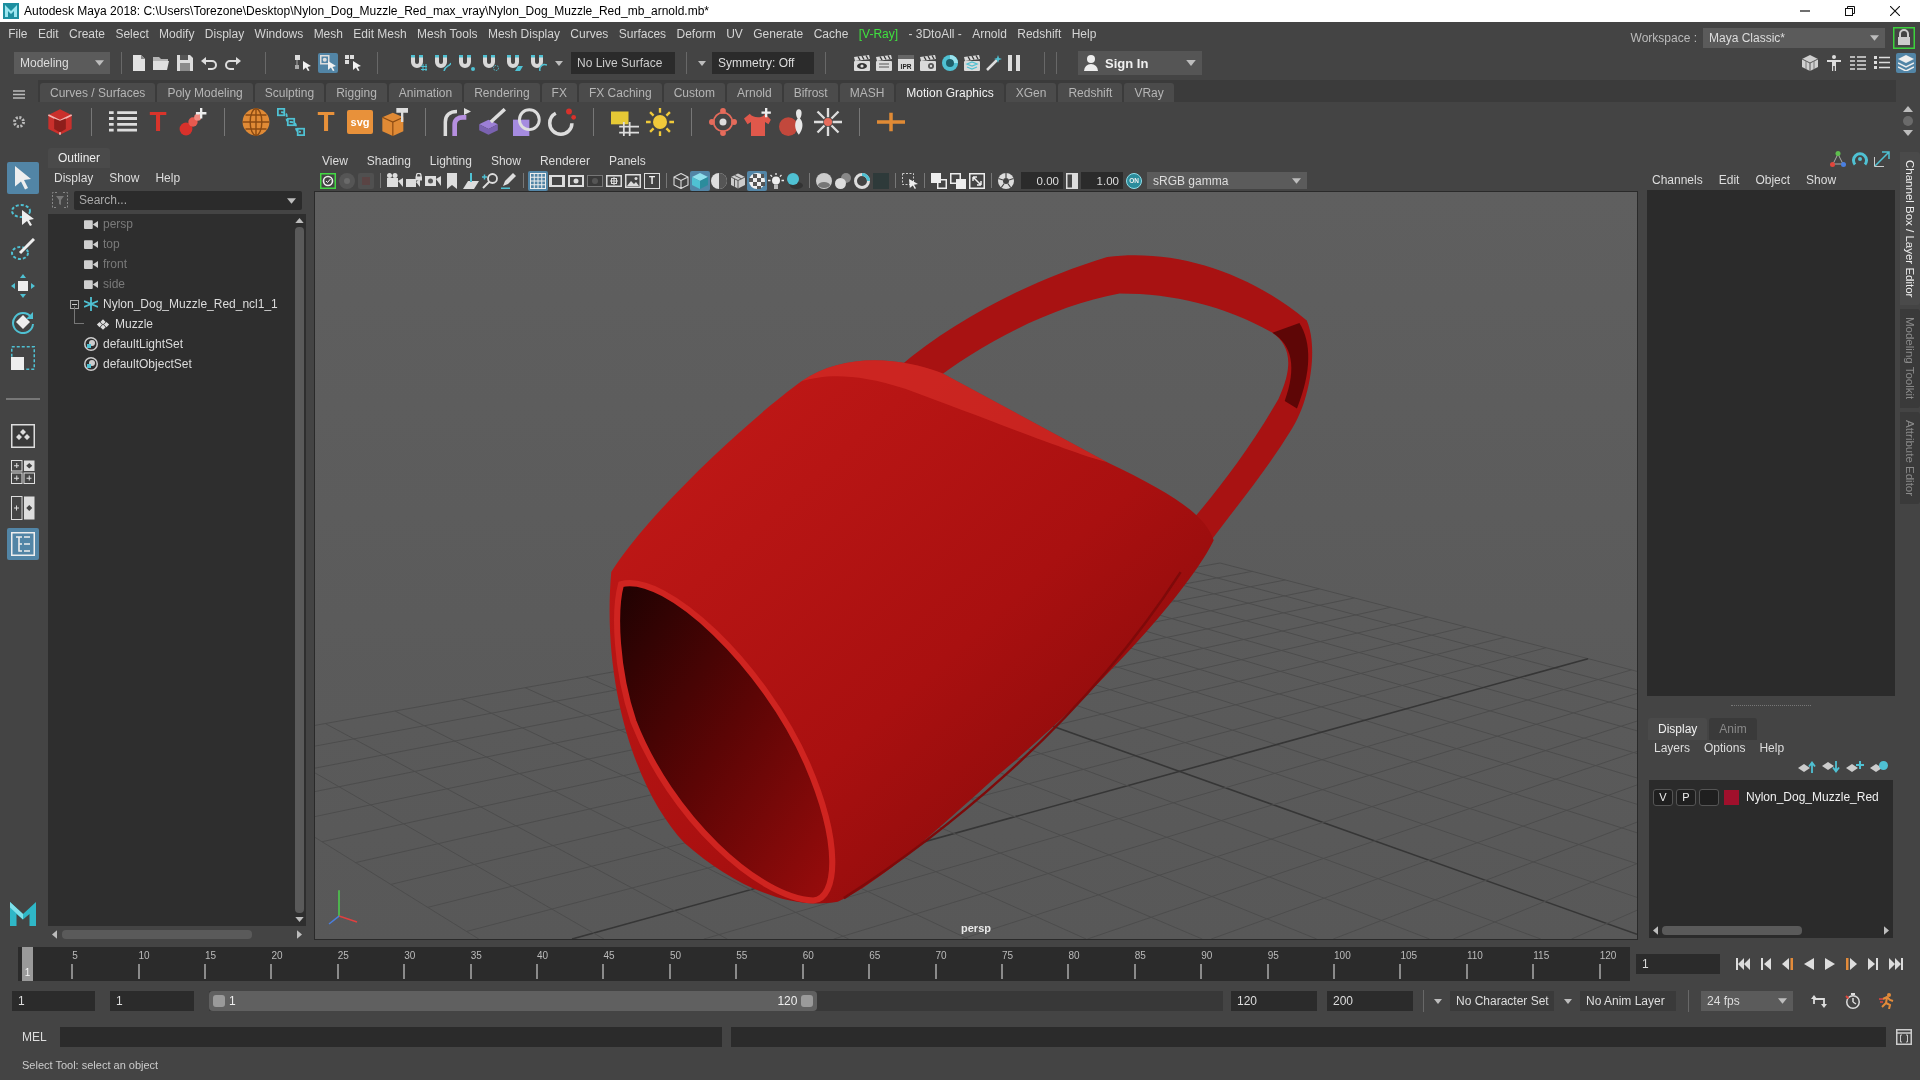  I want to click on character-set-dropdown: No Character Set, so click(1502, 1001).